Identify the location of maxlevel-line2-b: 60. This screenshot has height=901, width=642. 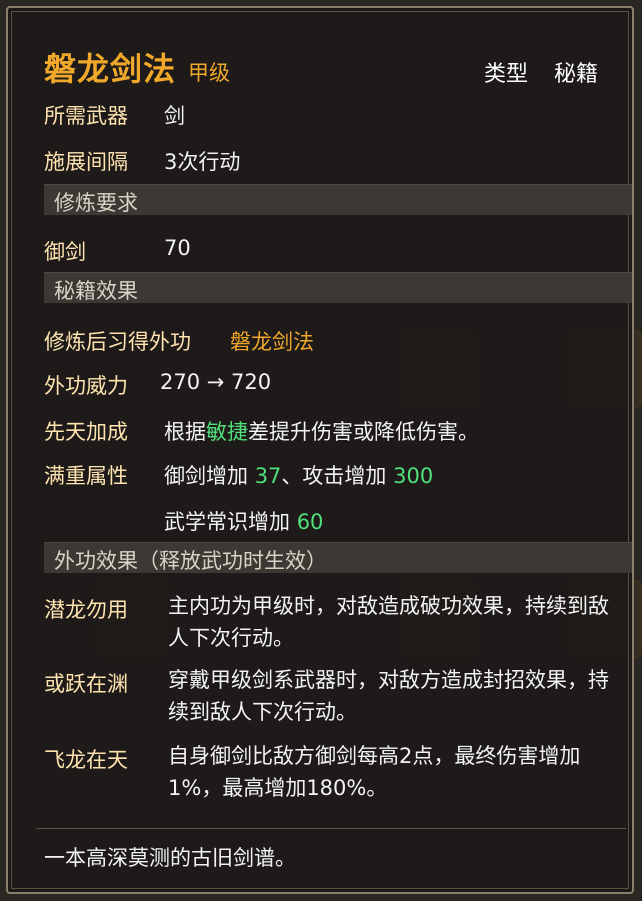
(310, 522).